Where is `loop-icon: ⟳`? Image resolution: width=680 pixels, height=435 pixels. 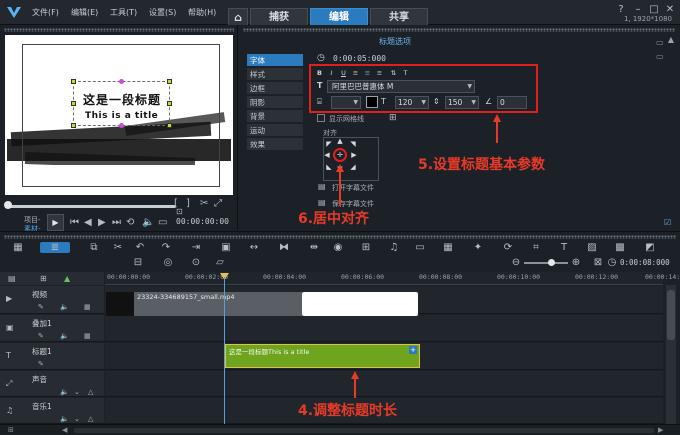
loop-icon: ⟳ is located at coordinates (508, 247).